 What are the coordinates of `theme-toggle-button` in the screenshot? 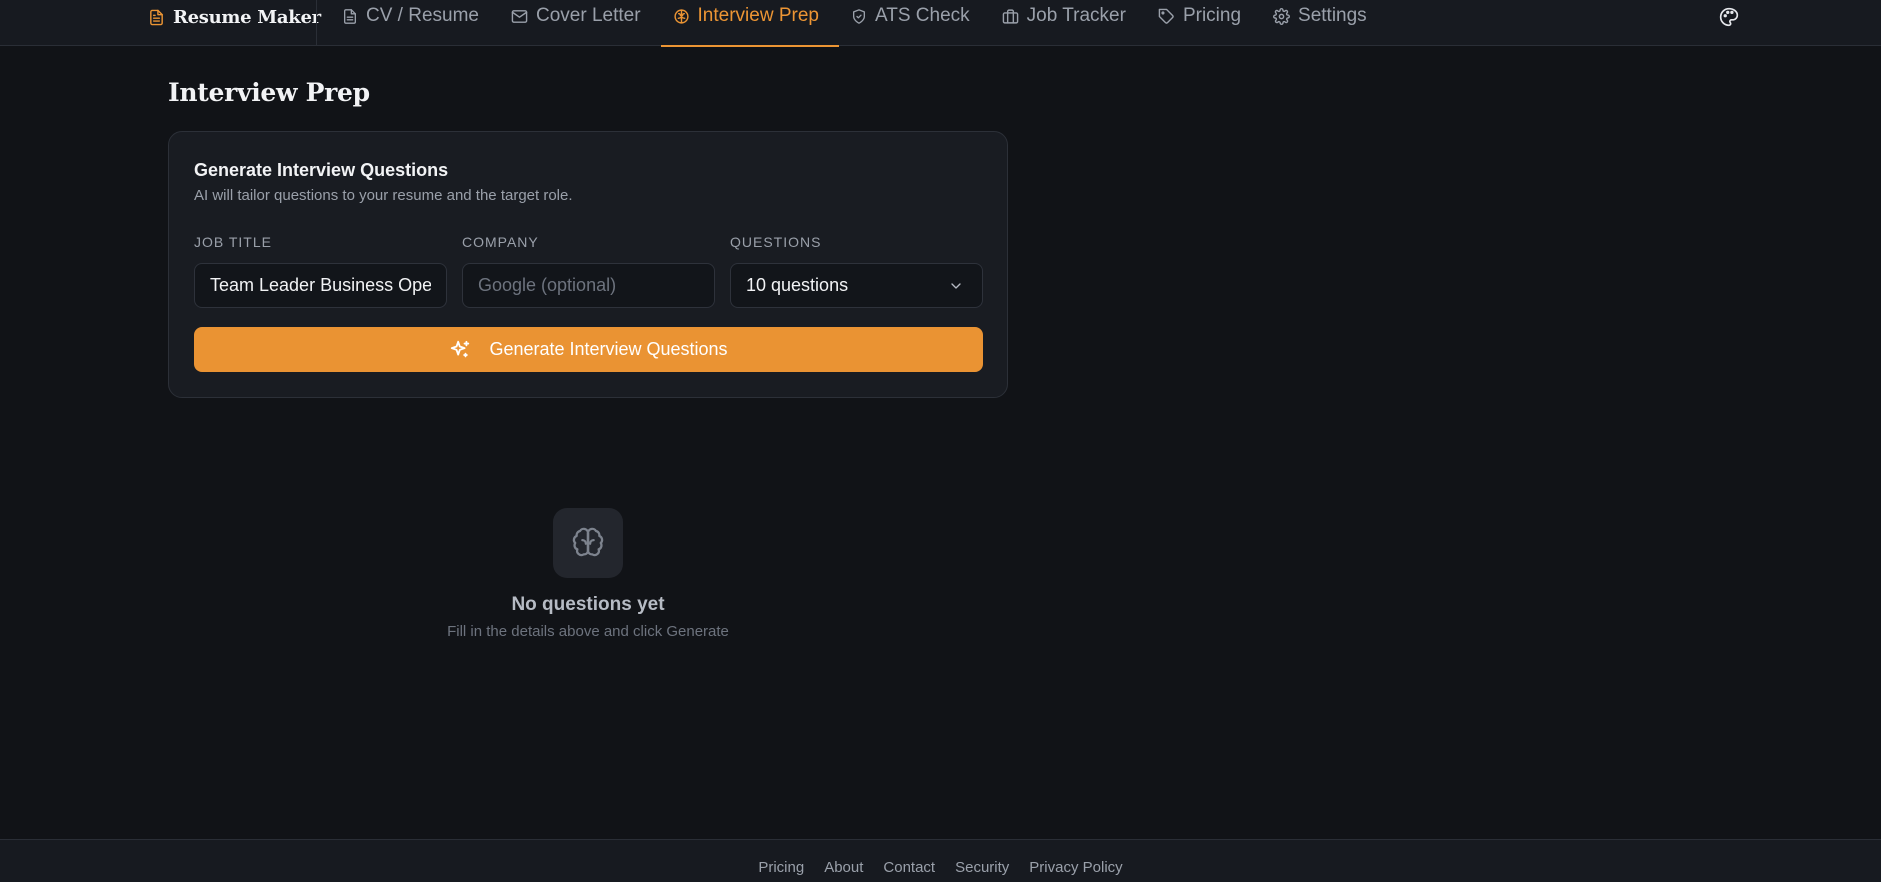 It's located at (1729, 17).